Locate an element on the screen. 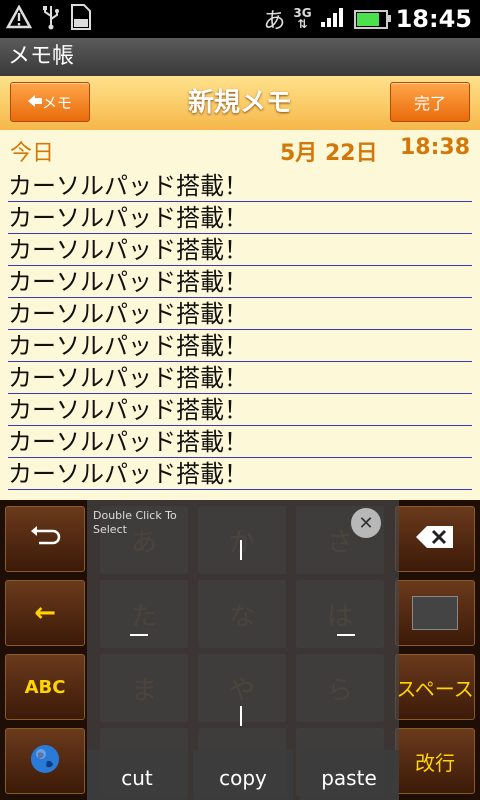  globe-icon is located at coordinates (45, 761).